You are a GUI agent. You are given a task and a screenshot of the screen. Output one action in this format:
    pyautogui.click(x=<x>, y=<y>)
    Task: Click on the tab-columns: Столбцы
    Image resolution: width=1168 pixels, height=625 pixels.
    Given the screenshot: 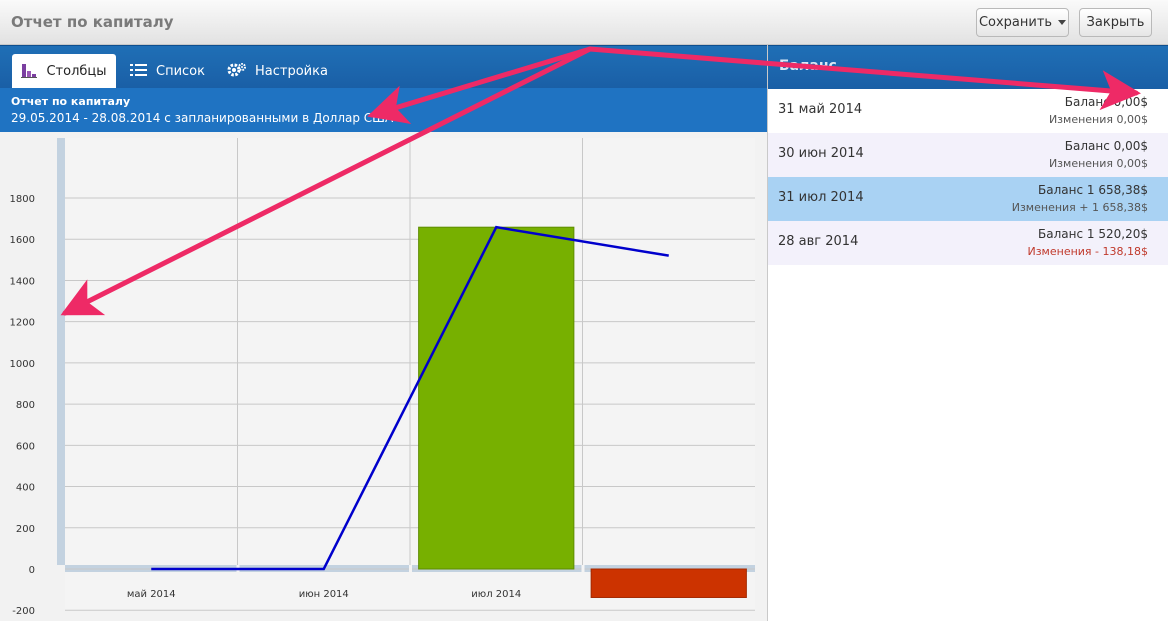 What is the action you would take?
    pyautogui.click(x=64, y=71)
    